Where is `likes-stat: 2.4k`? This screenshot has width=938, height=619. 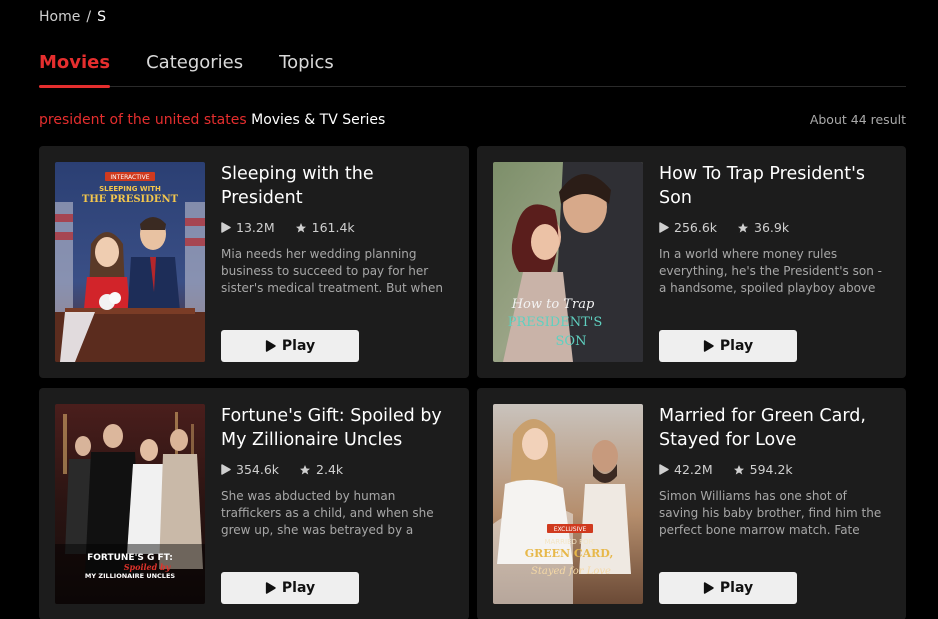
likes-stat: 2.4k is located at coordinates (321, 469).